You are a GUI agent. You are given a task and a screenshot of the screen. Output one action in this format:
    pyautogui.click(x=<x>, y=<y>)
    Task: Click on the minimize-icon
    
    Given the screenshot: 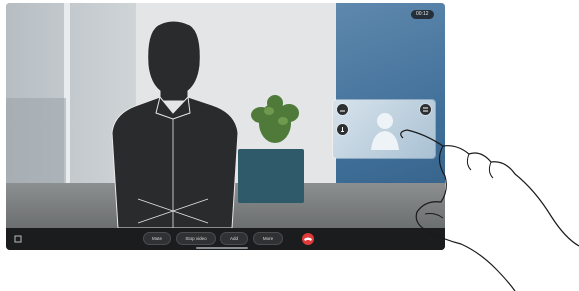 What is the action you would take?
    pyautogui.click(x=342, y=109)
    